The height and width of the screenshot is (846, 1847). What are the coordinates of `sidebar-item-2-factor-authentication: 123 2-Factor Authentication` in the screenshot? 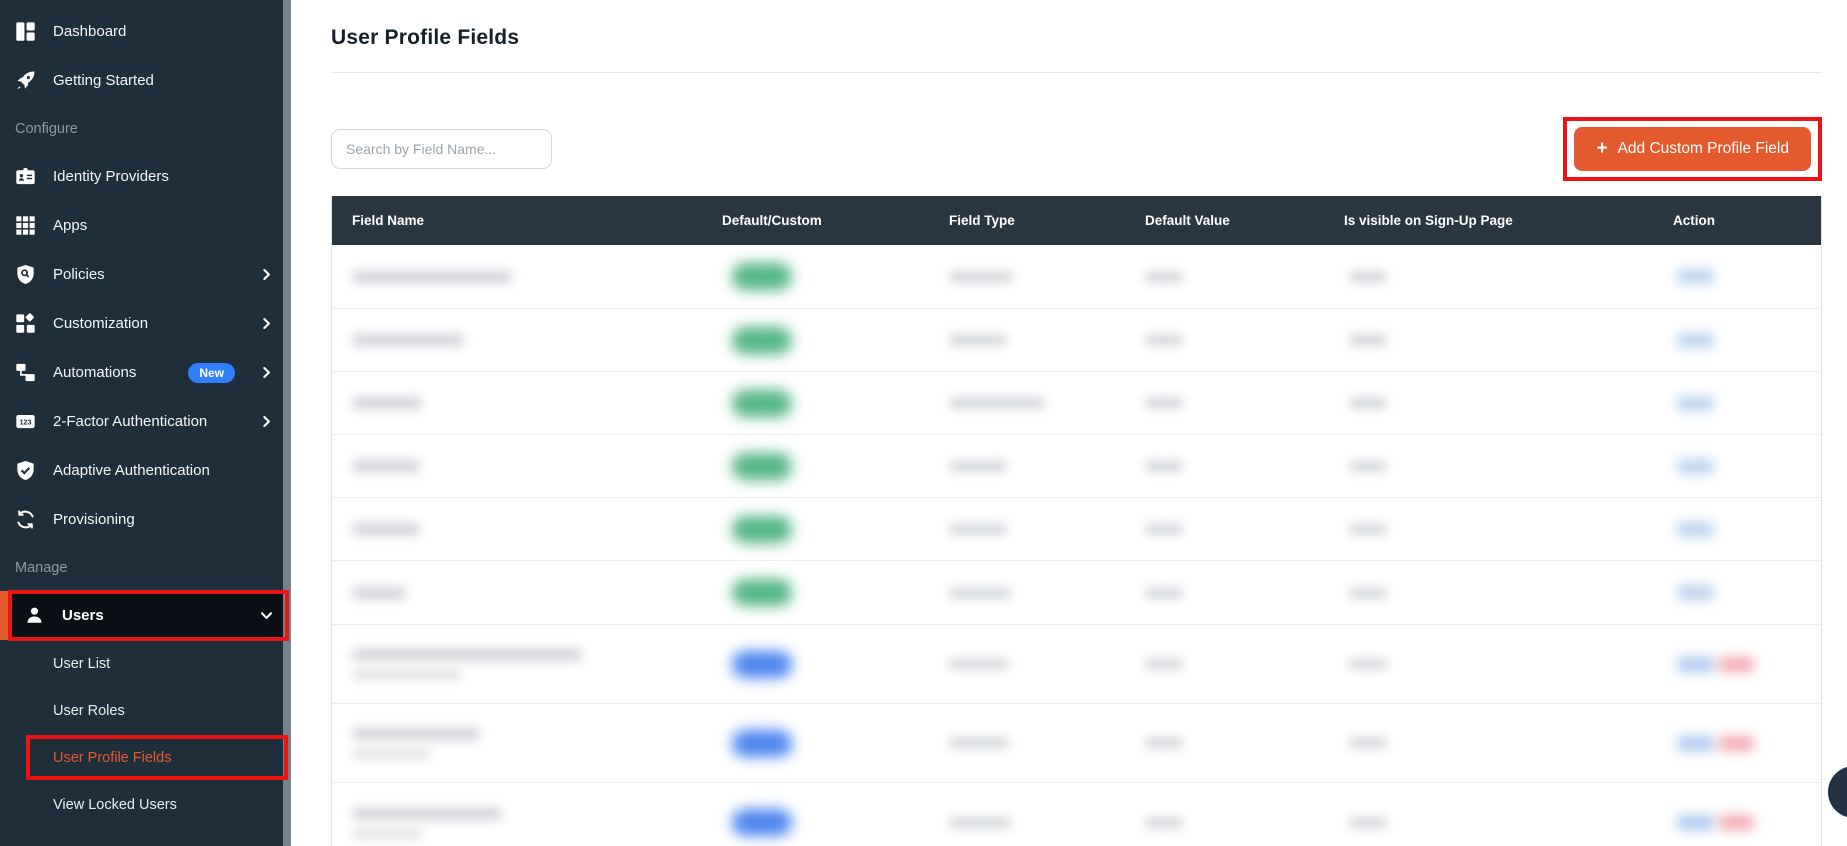 It's located at (145, 421).